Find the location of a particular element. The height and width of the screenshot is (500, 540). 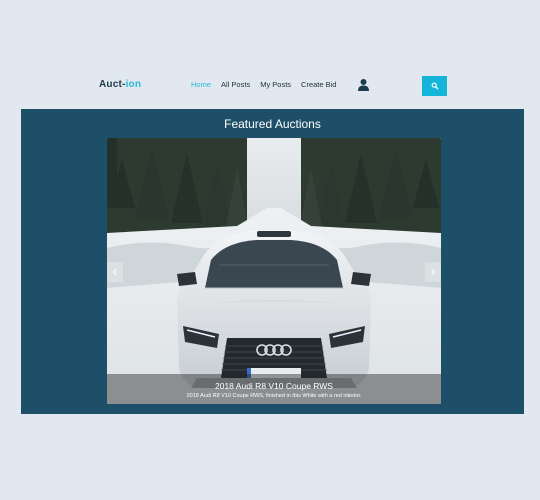

nav-home: Home is located at coordinates (201, 84).